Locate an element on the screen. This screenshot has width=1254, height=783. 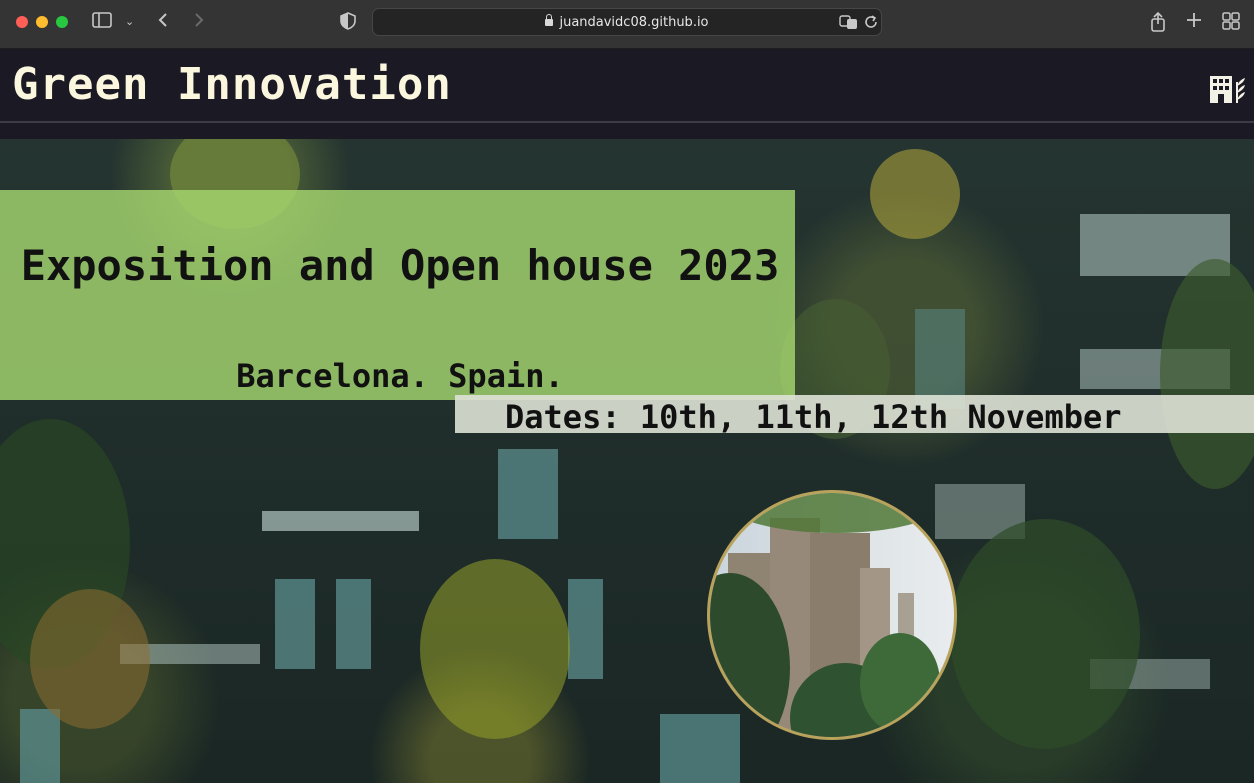
new-tab-icon is located at coordinates (1194, 22).